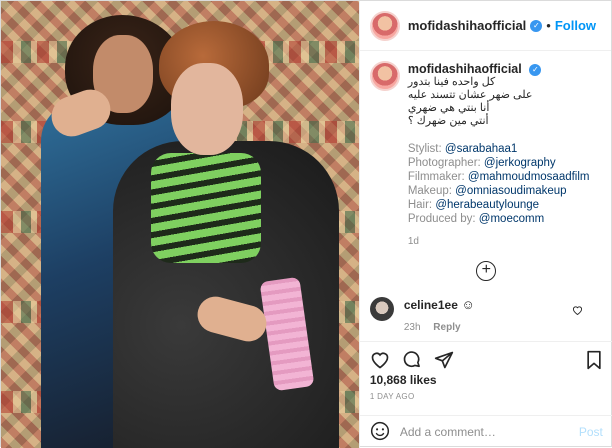  I want to click on credit-key: Photographer:, so click(445, 163).